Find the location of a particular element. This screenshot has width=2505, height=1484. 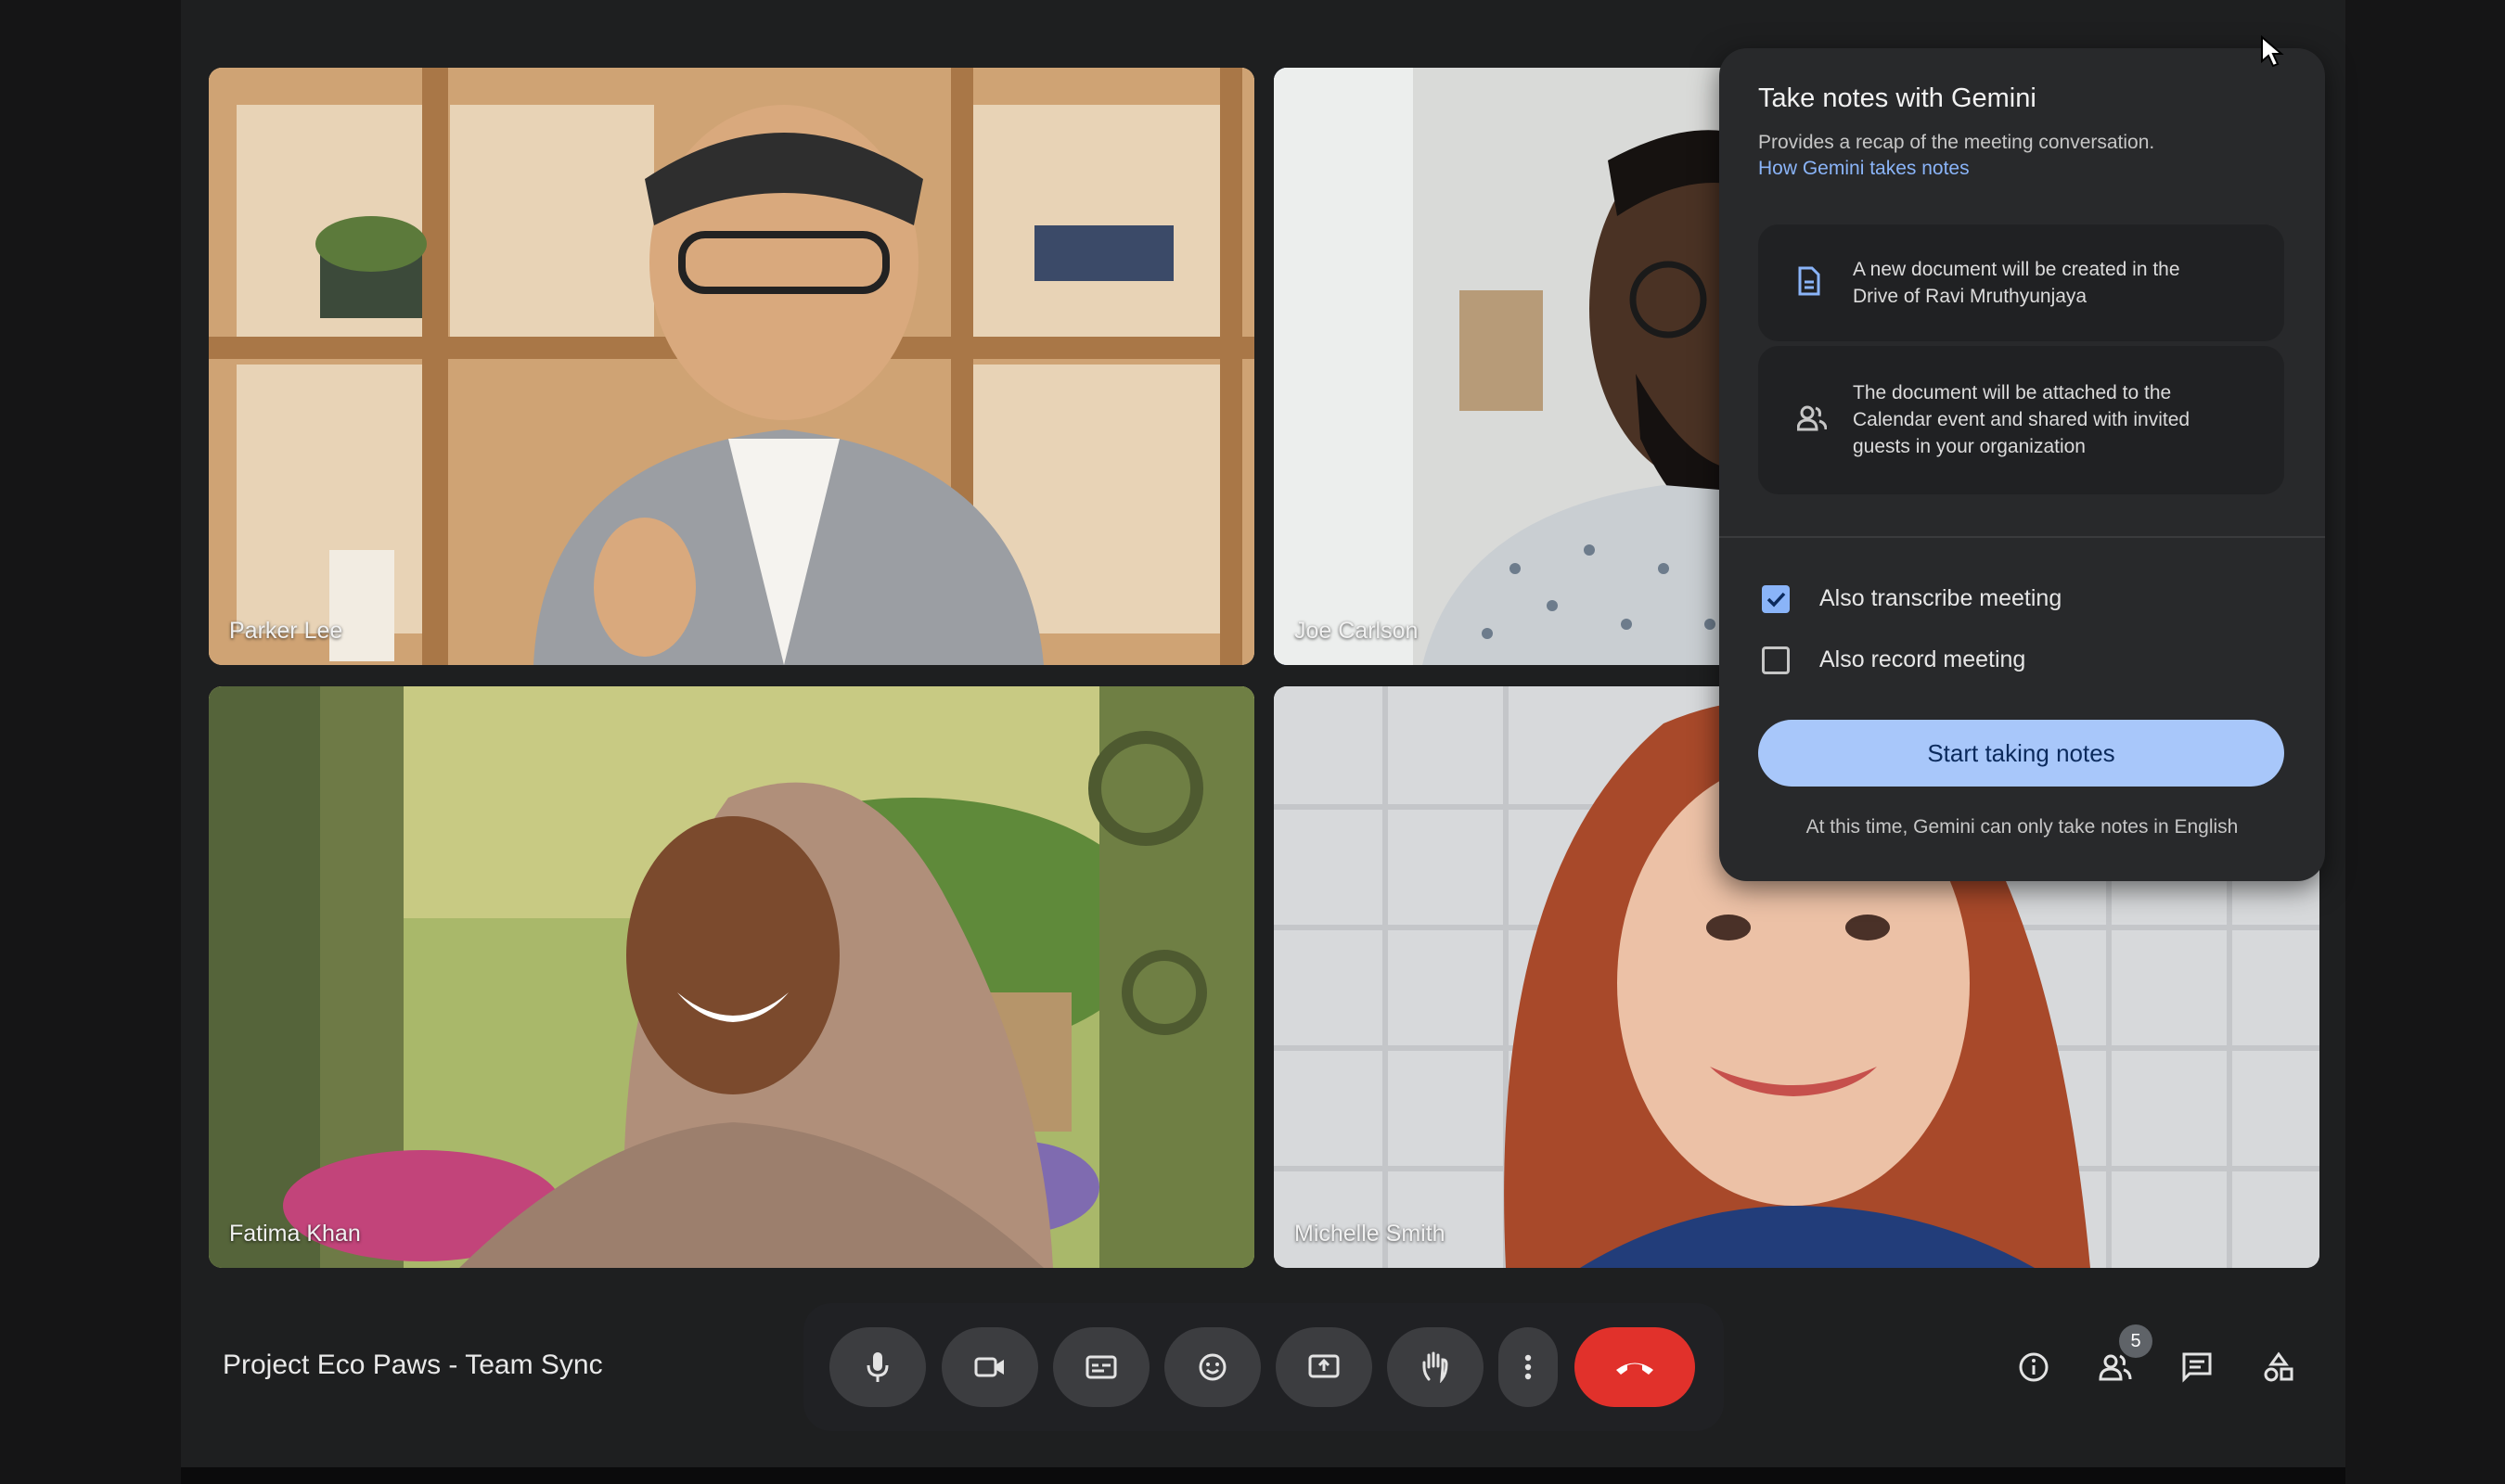

raise-hand-icon is located at coordinates (1435, 1367).